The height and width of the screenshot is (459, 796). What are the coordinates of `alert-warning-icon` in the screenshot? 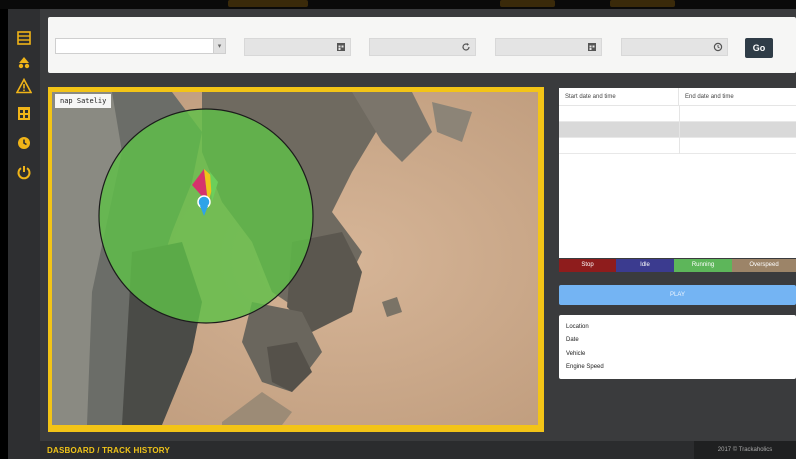 It's located at (24, 86).